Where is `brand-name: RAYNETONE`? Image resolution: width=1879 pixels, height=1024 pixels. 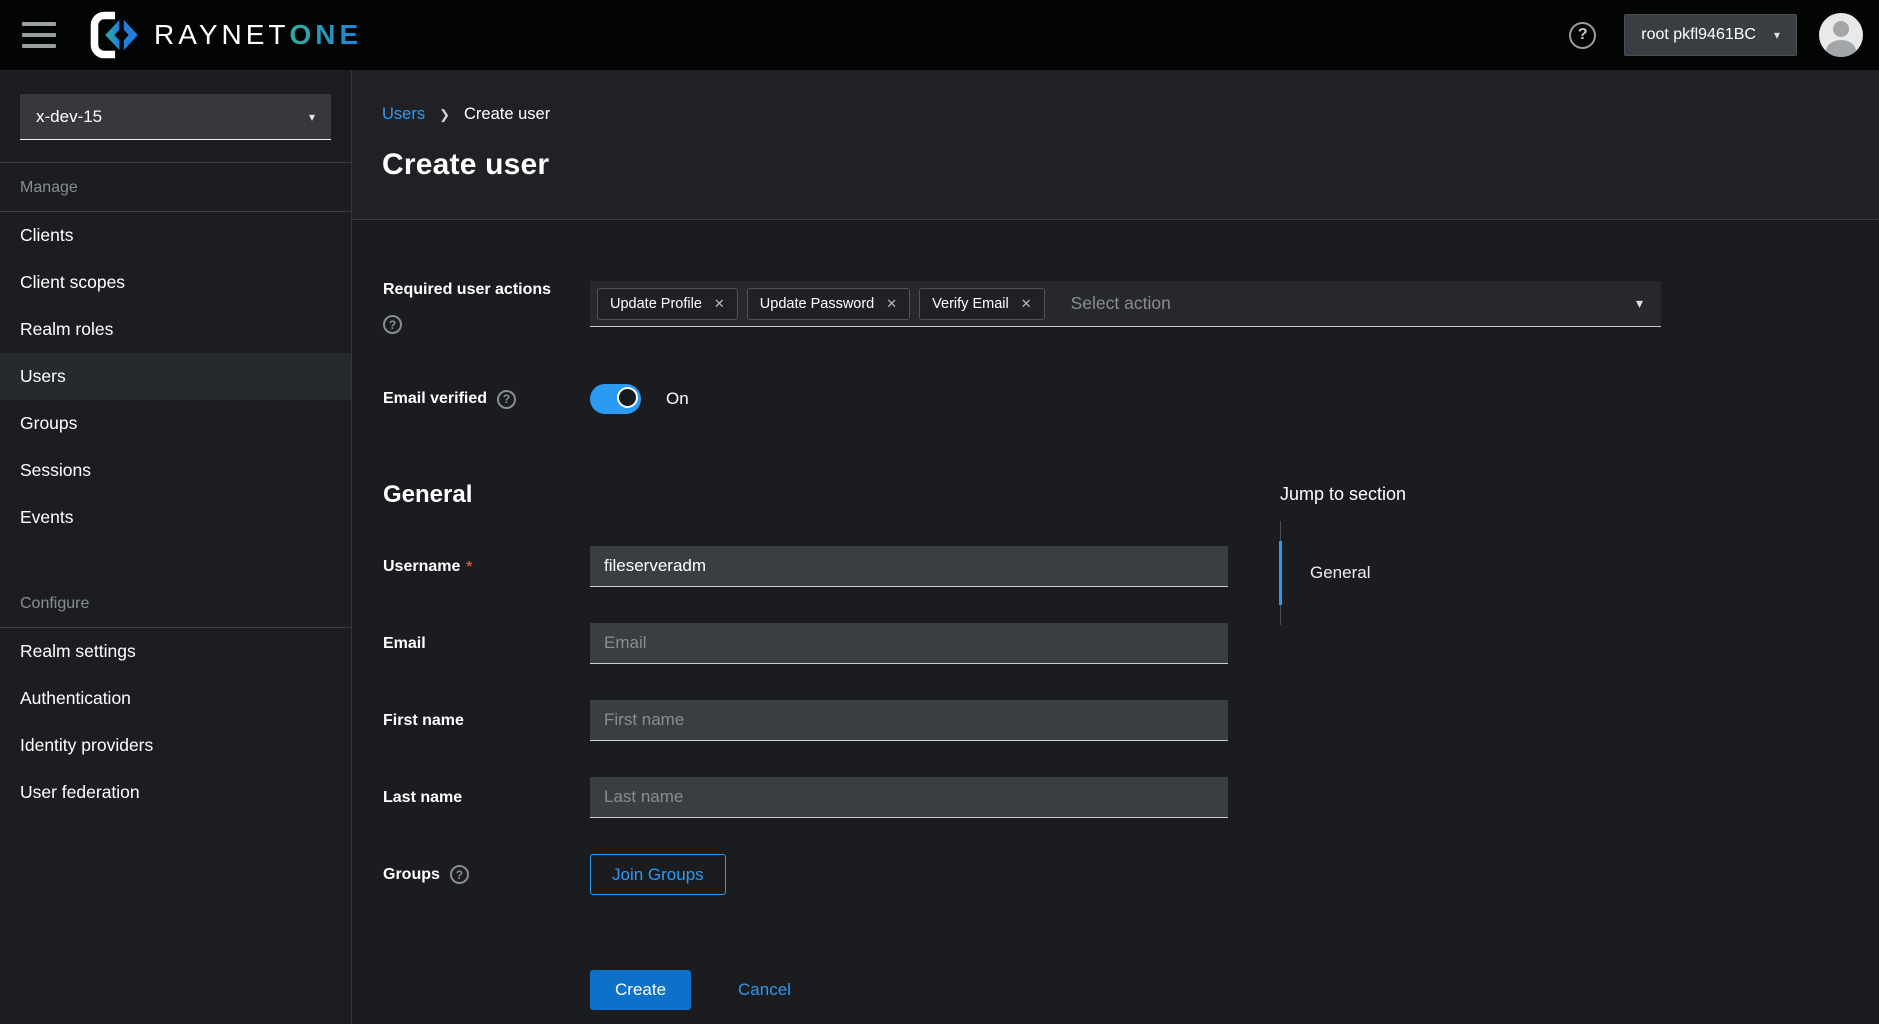 brand-name: RAYNETONE is located at coordinates (258, 35).